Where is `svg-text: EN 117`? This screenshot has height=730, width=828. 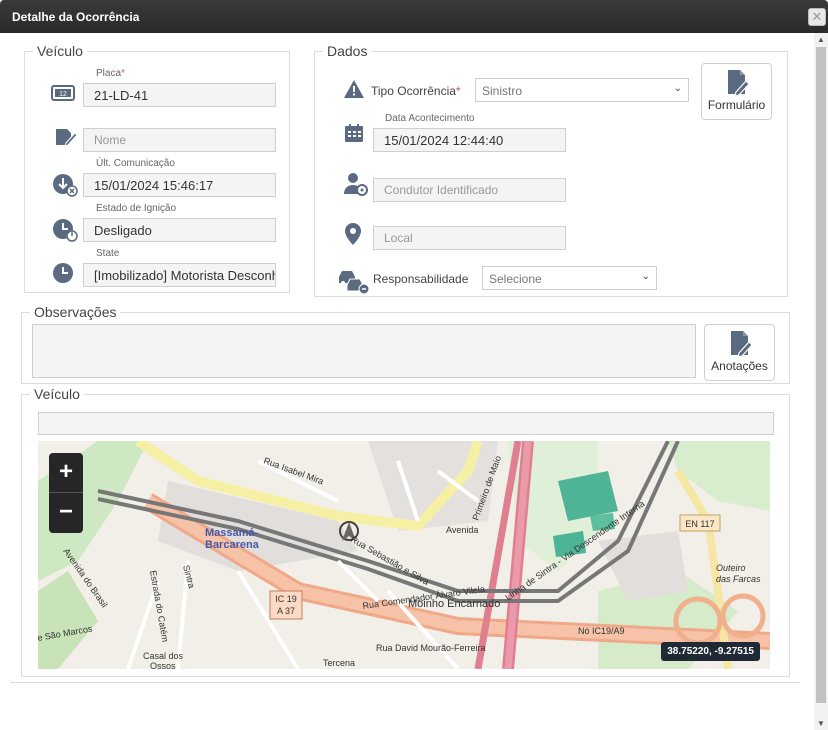
svg-text: EN 117 is located at coordinates (699, 524).